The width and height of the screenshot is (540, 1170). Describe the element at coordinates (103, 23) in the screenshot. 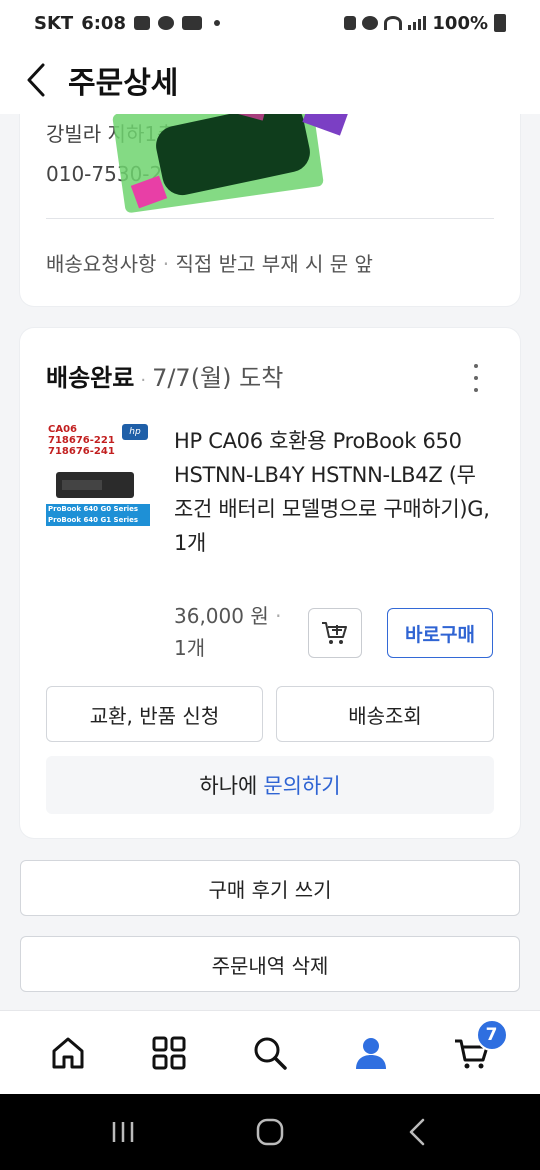

I see `clock: 6:08` at that location.